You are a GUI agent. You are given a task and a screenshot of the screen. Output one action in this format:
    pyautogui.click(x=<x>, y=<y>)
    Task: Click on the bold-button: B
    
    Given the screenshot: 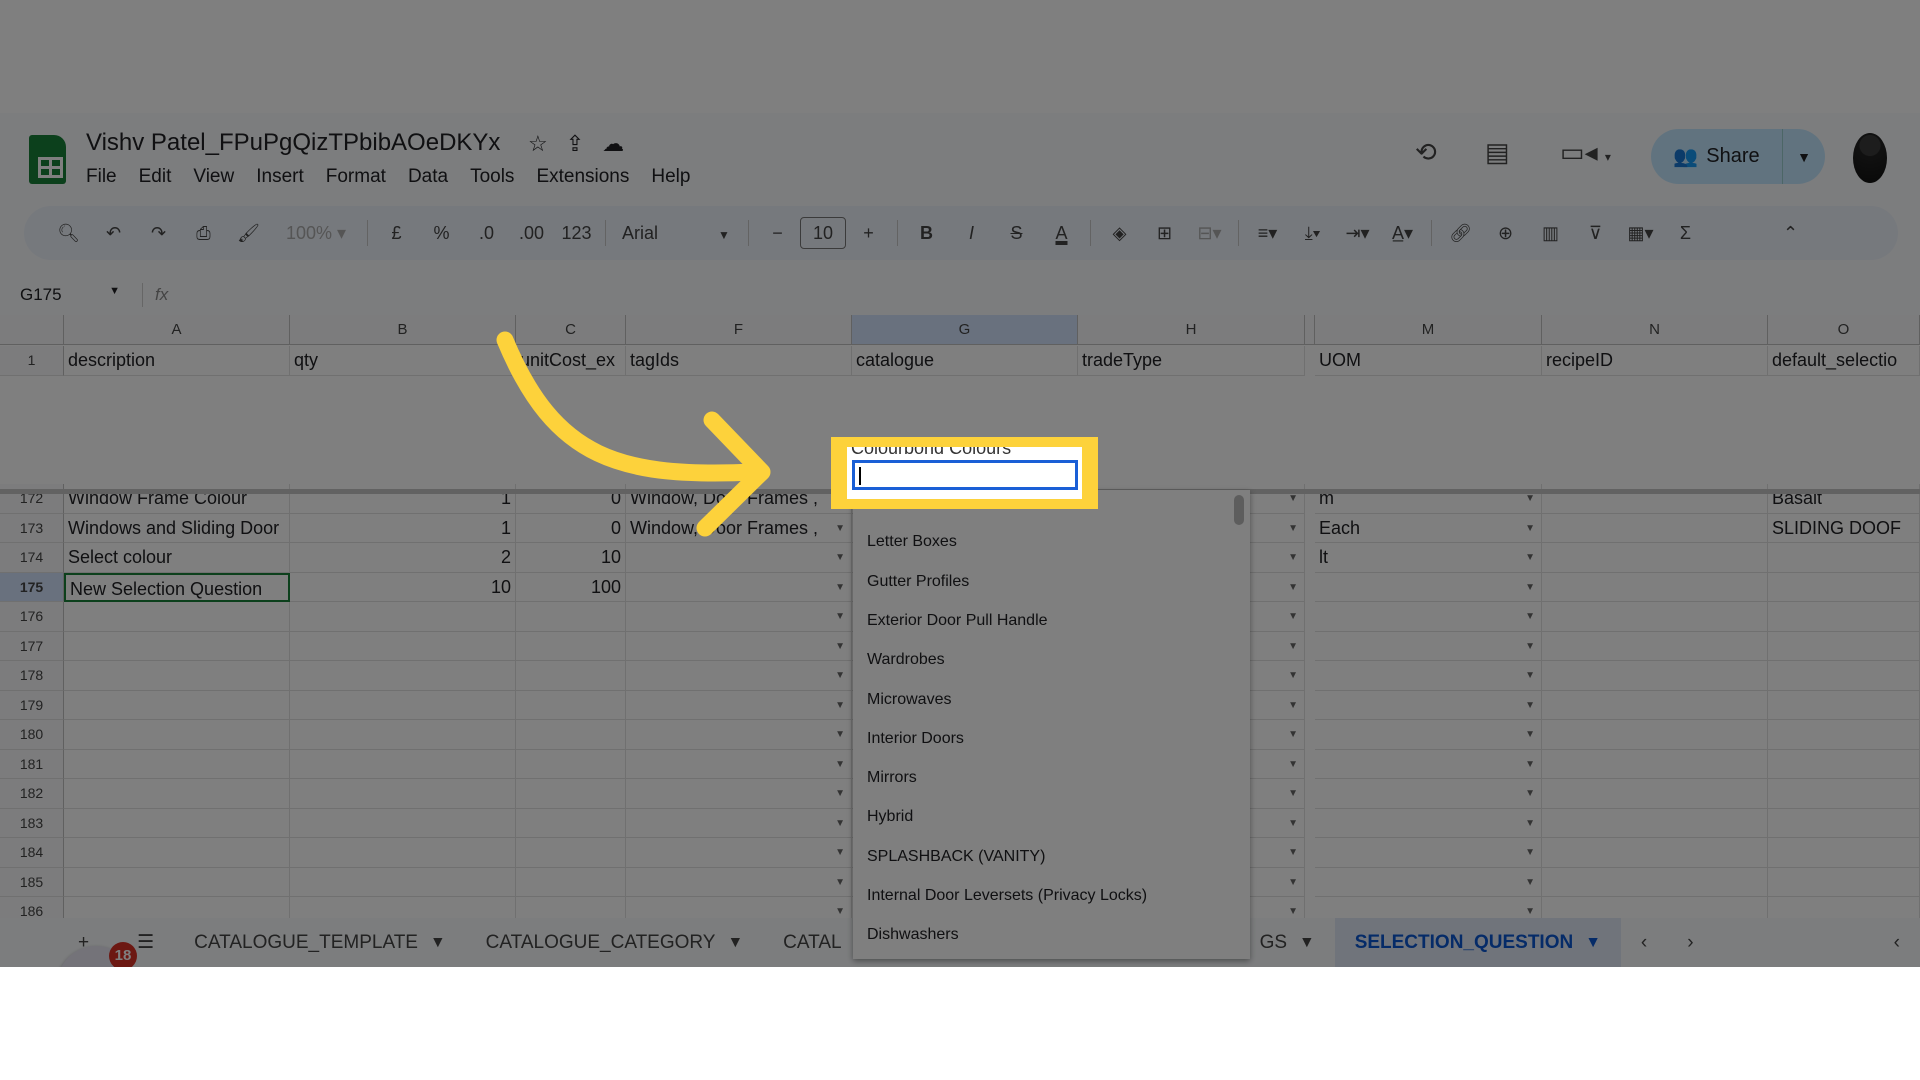 What is the action you would take?
    pyautogui.click(x=926, y=233)
    